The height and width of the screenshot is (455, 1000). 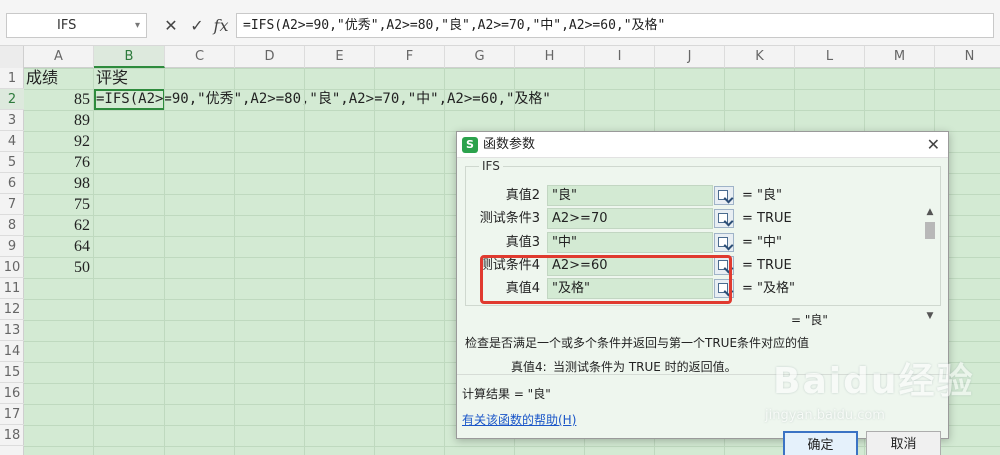 I want to click on help-link: 有关该函数的帮助(H), so click(x=519, y=419).